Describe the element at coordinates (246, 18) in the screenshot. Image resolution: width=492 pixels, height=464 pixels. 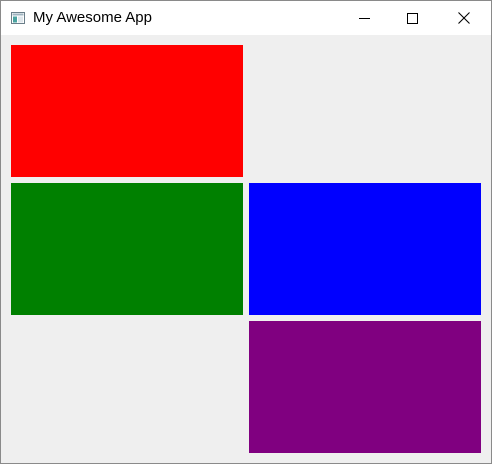
I see `title-bar: My Awesome App` at that location.